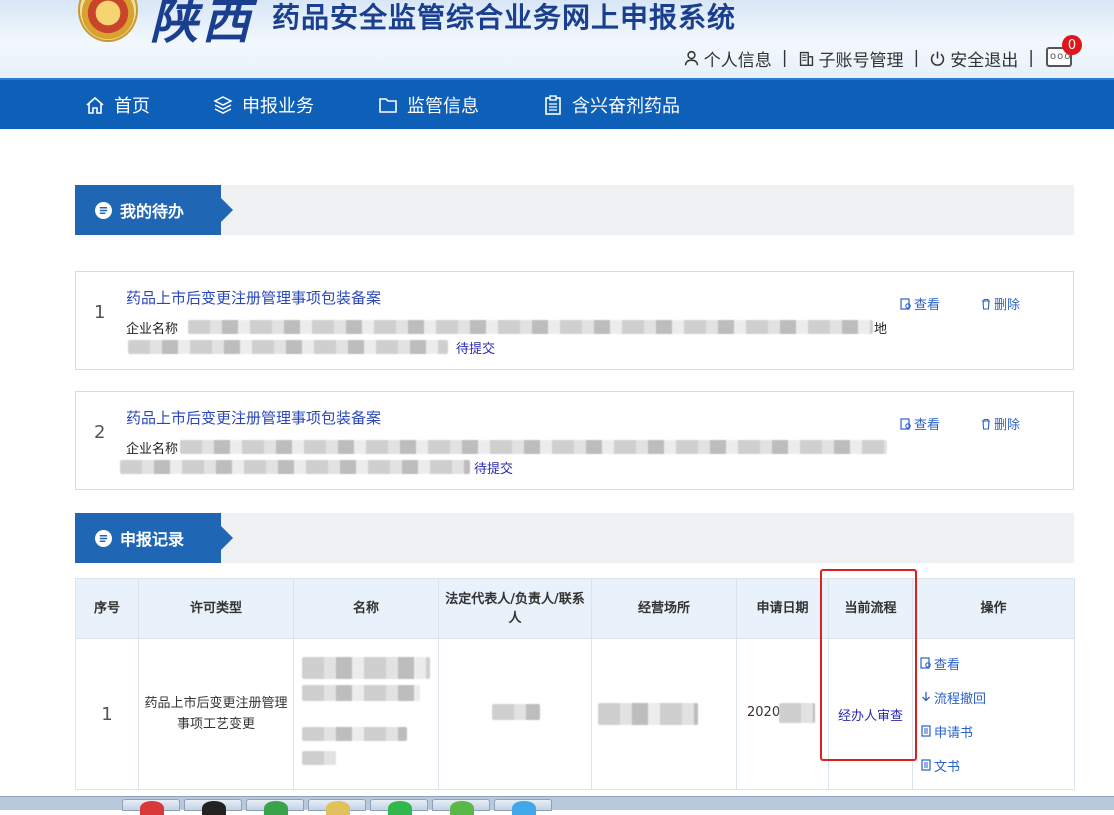 The image size is (1114, 815). I want to click on emblem-logo, so click(108, 21).